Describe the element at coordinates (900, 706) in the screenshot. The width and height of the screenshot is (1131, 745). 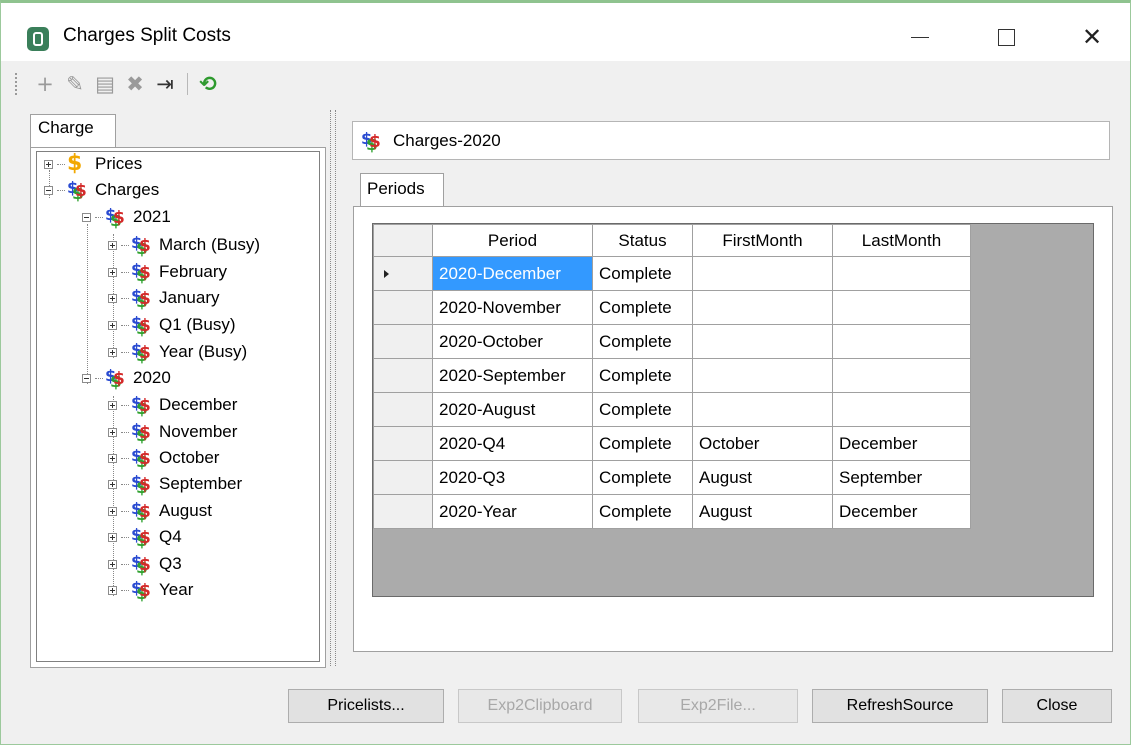
I see `refreshsource-button: RefreshSource` at that location.